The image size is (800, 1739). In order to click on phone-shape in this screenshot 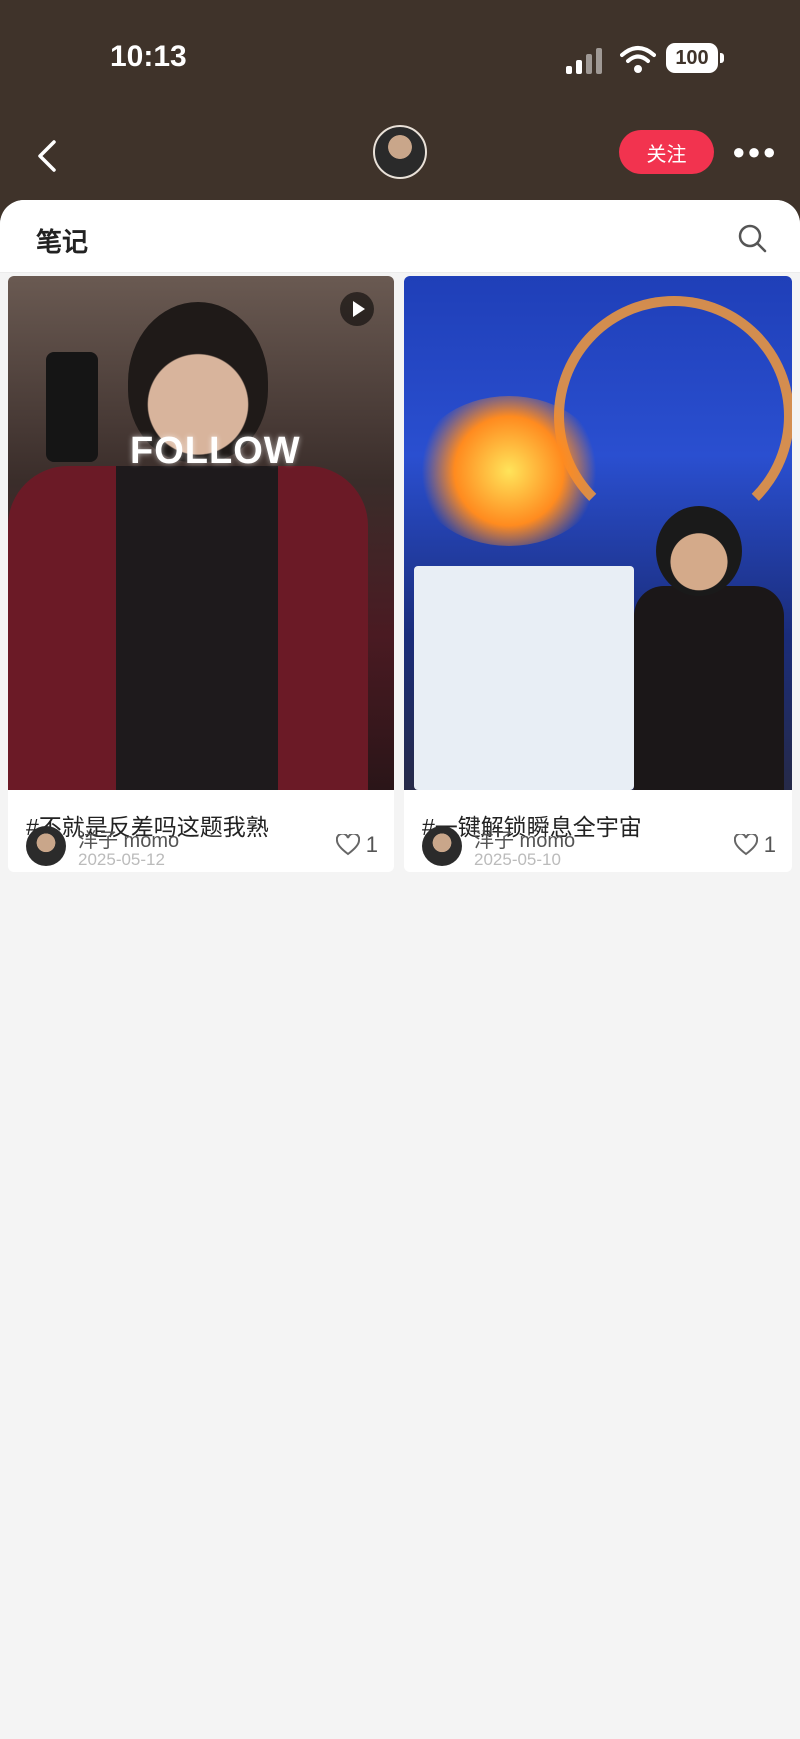, I will do `click(72, 407)`.